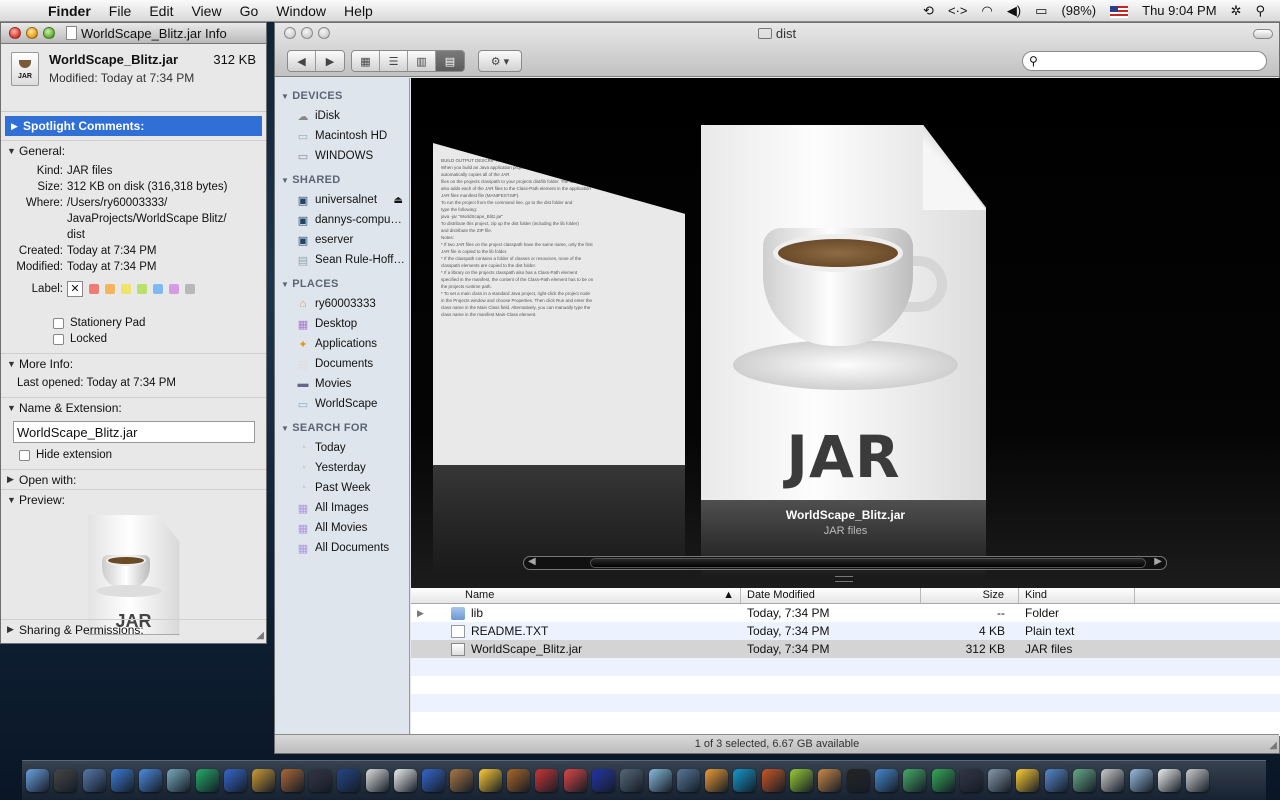 The image size is (1280, 800). What do you see at coordinates (1056, 780) in the screenshot?
I see `gear-icon` at bounding box center [1056, 780].